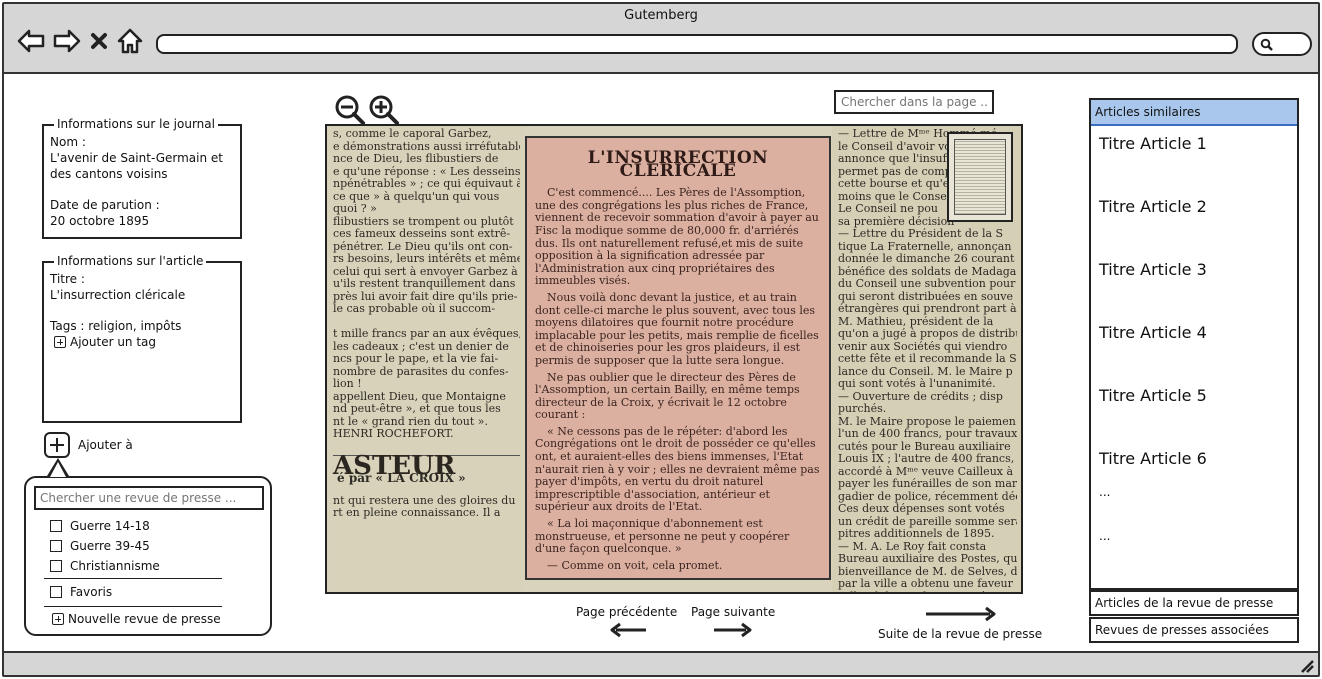  Describe the element at coordinates (1306, 665) in the screenshot. I see `resize-handle-icon` at that location.